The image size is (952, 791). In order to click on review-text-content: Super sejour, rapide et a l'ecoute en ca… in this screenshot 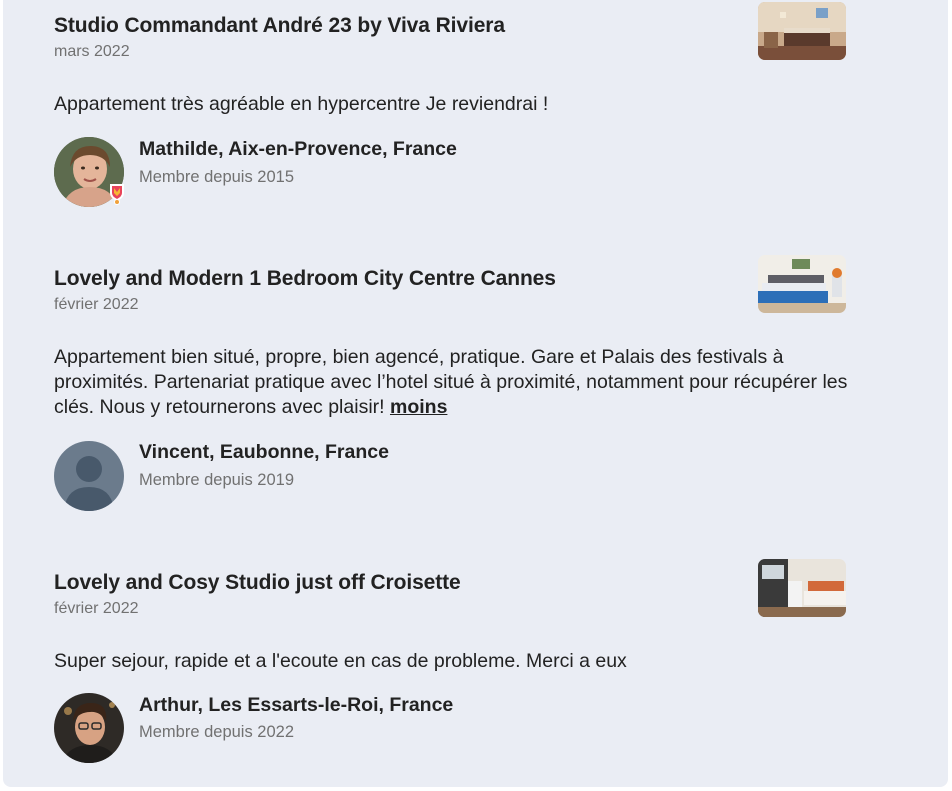, I will do `click(340, 661)`.